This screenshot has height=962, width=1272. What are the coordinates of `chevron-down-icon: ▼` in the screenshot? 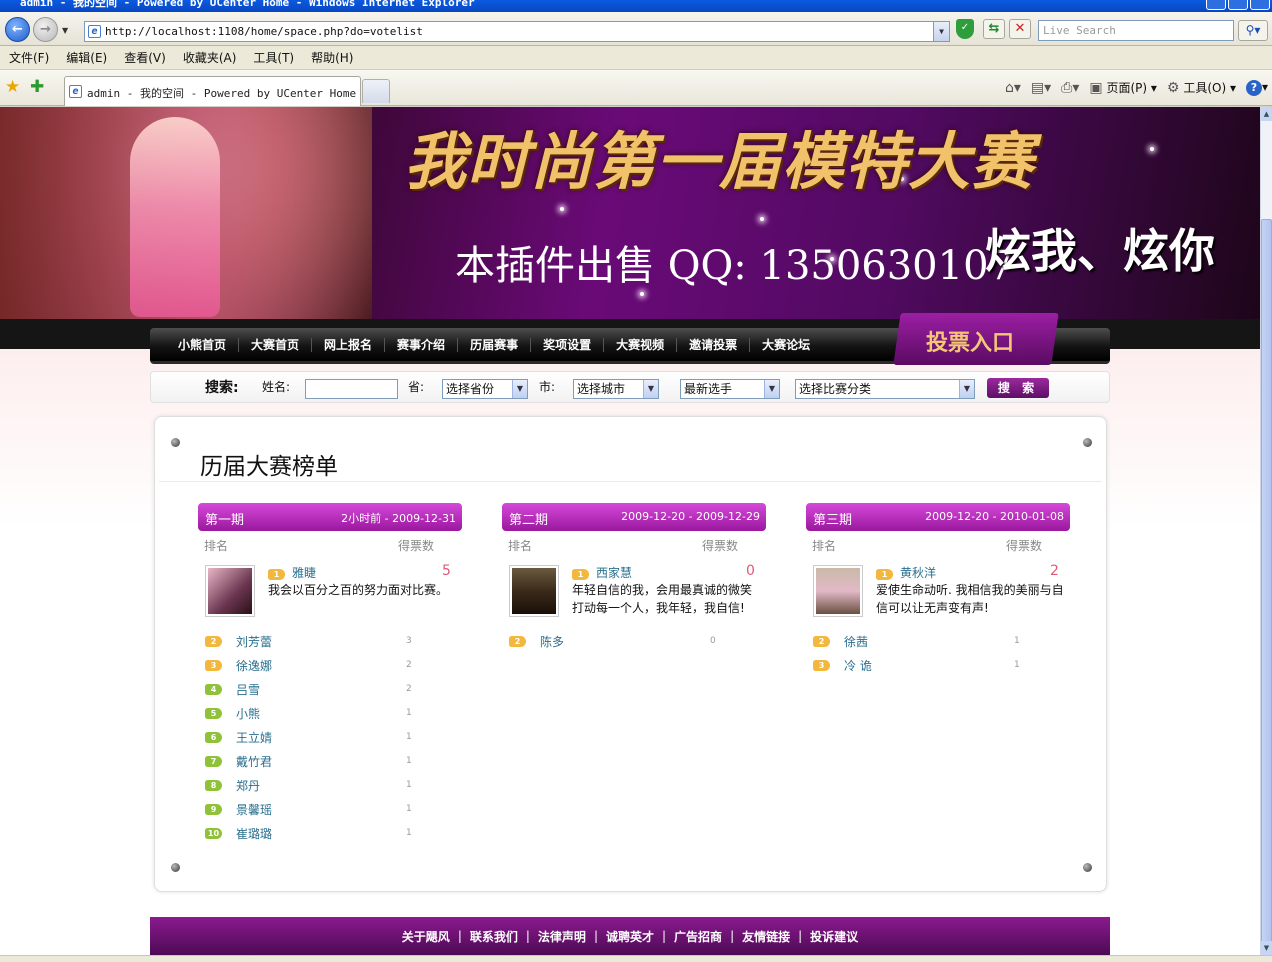 It's located at (771, 389).